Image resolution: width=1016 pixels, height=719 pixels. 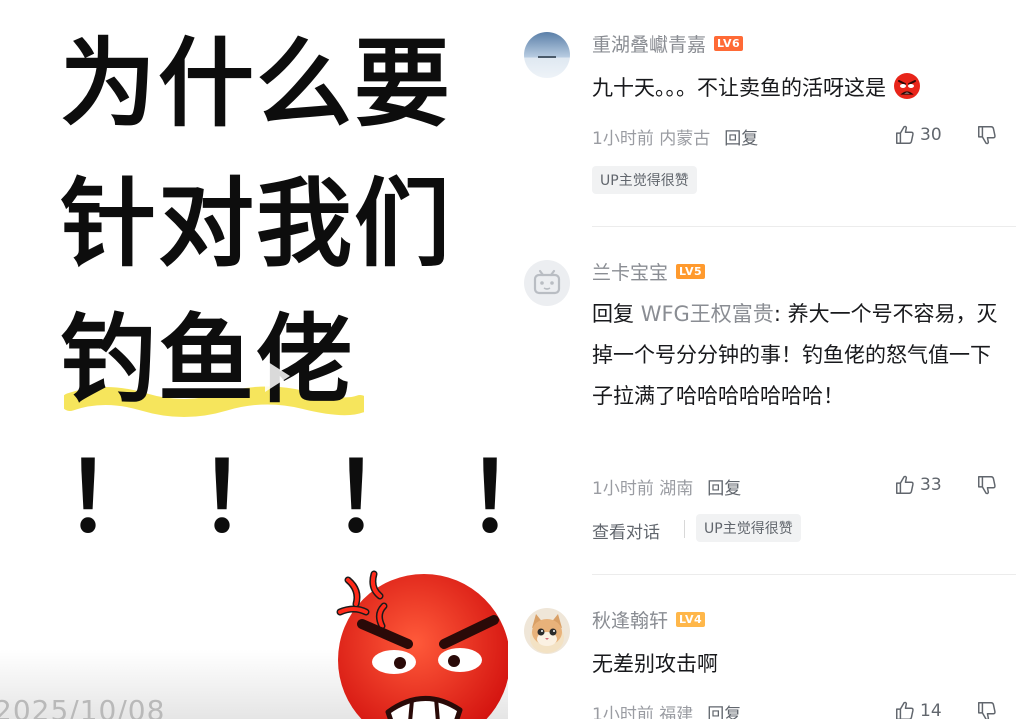 I want to click on comment-meta: 1小时前 福建 回复, so click(x=666, y=709).